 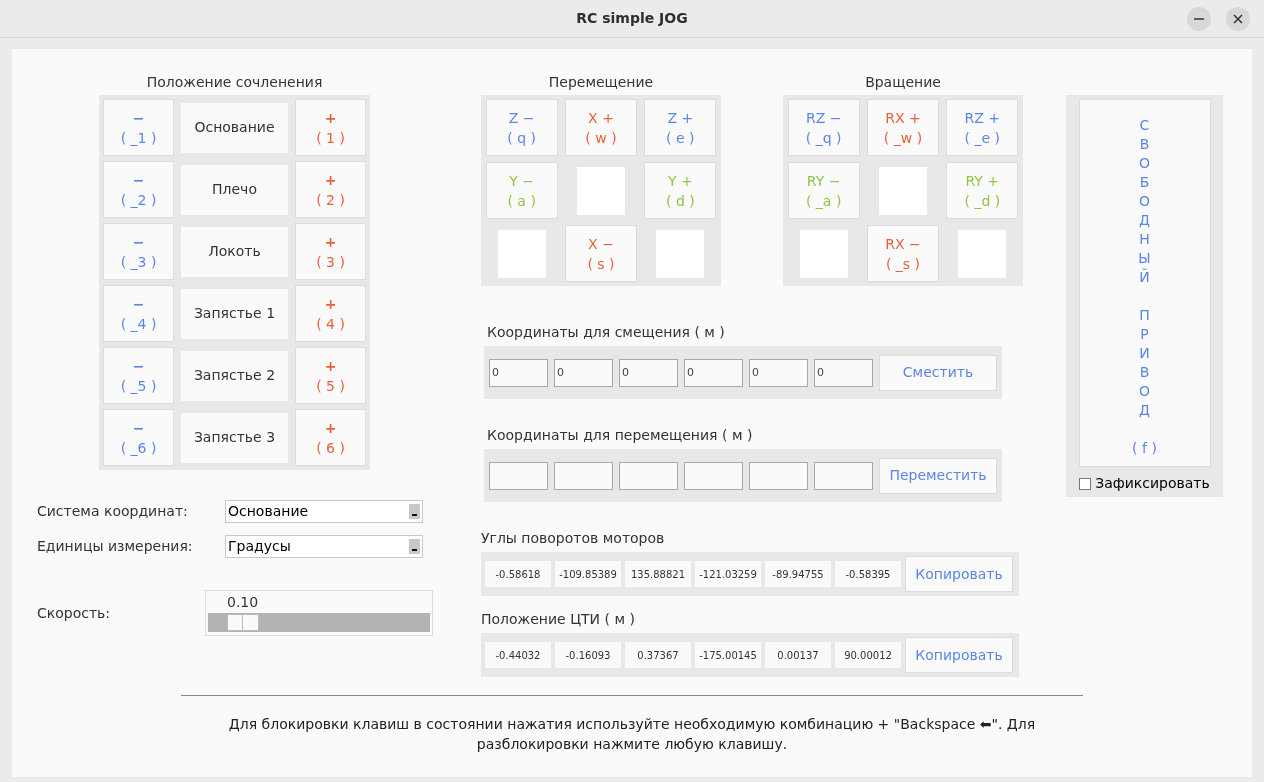 I want to click on value-readout: -0.16093, so click(x=588, y=655).